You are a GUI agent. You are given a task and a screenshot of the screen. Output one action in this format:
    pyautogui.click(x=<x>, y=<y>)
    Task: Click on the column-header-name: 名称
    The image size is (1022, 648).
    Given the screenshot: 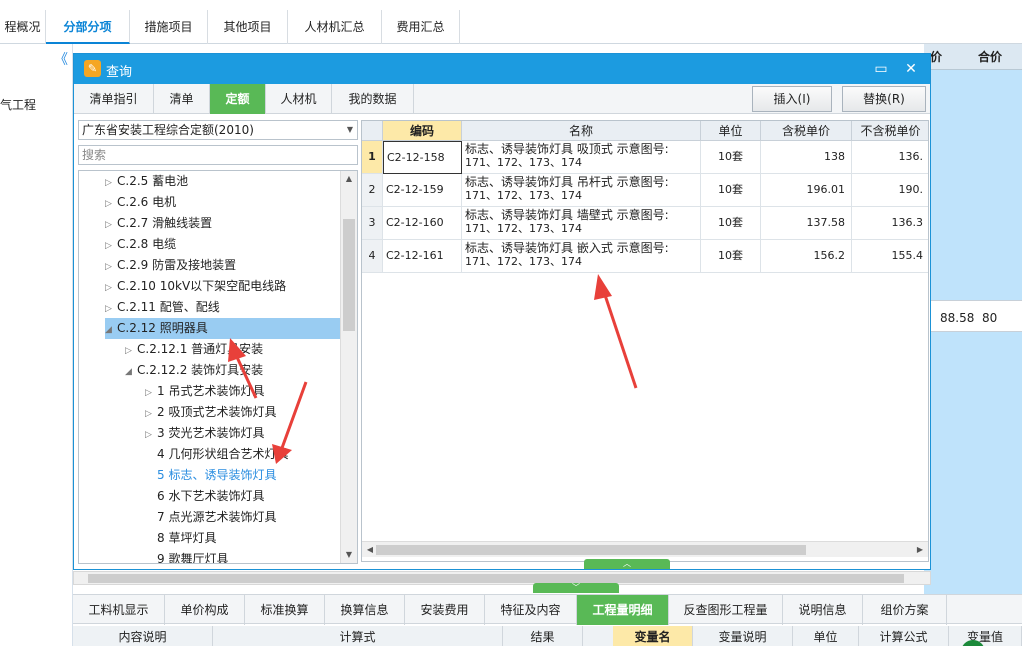 What is the action you would take?
    pyautogui.click(x=581, y=131)
    